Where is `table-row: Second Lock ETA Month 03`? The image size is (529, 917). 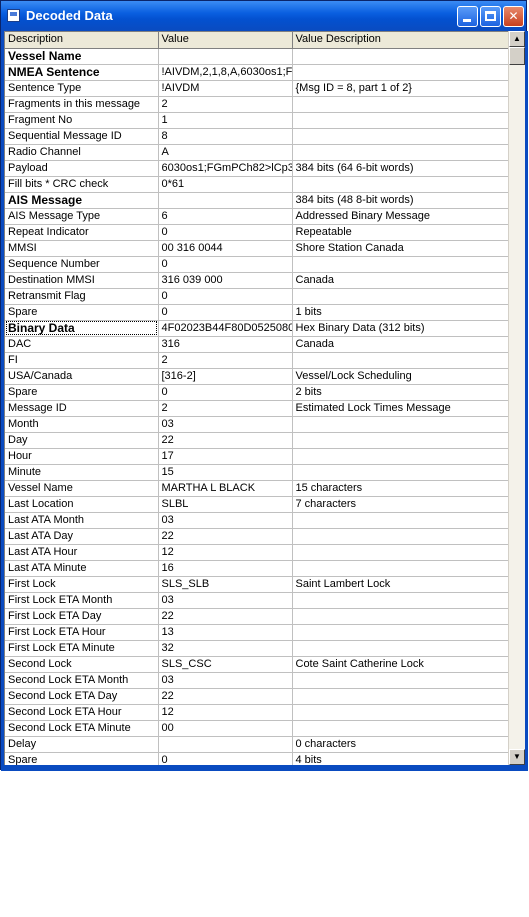 table-row: Second Lock ETA Month 03 is located at coordinates (257, 680).